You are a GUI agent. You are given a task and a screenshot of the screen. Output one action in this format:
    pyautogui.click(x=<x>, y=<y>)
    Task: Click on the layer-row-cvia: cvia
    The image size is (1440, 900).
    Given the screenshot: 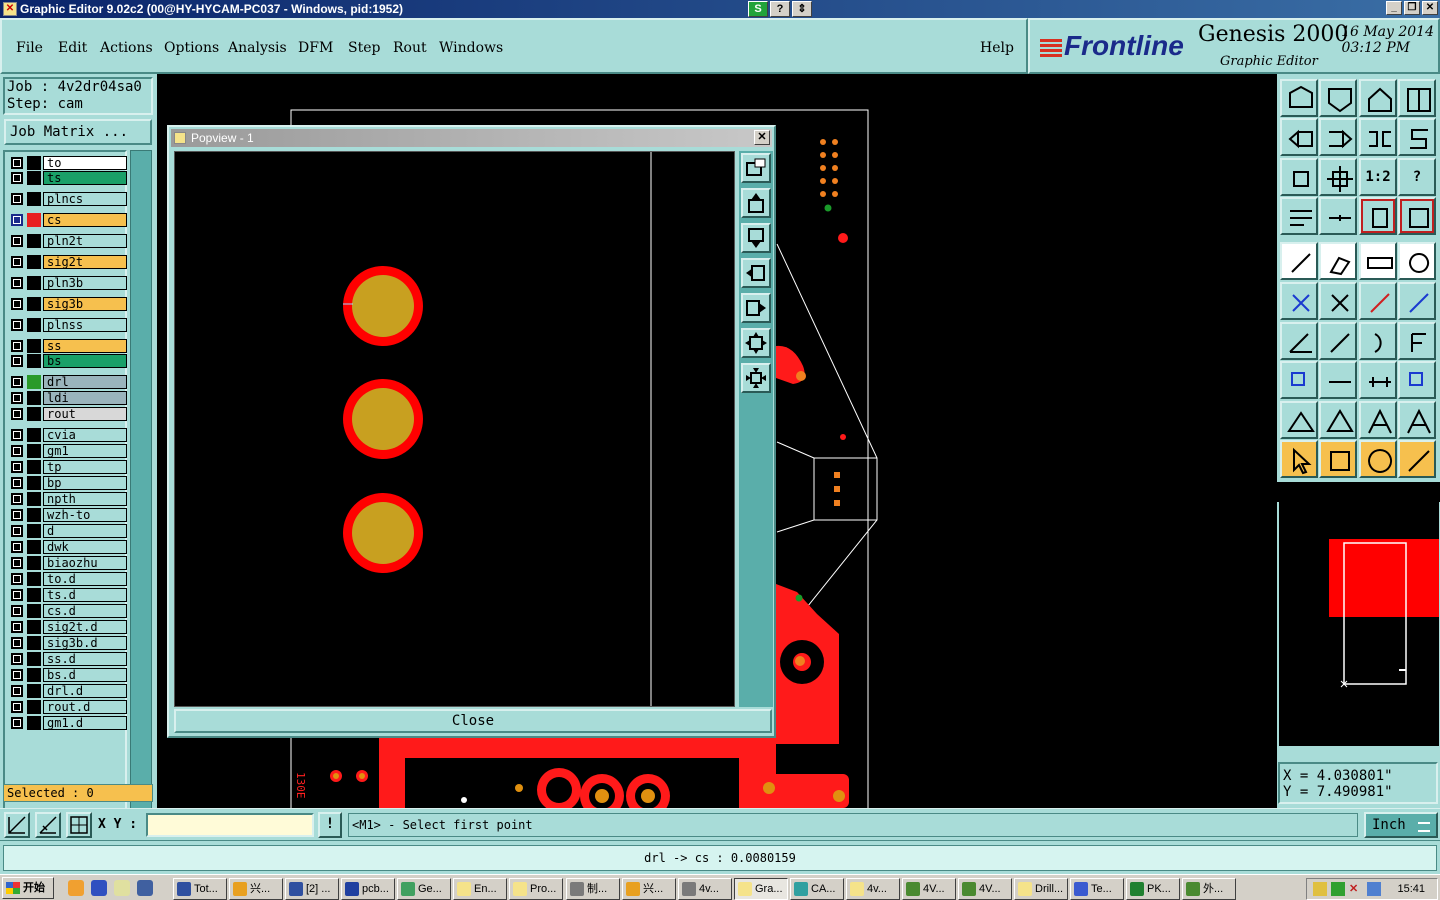 What is the action you would take?
    pyautogui.click(x=68, y=435)
    